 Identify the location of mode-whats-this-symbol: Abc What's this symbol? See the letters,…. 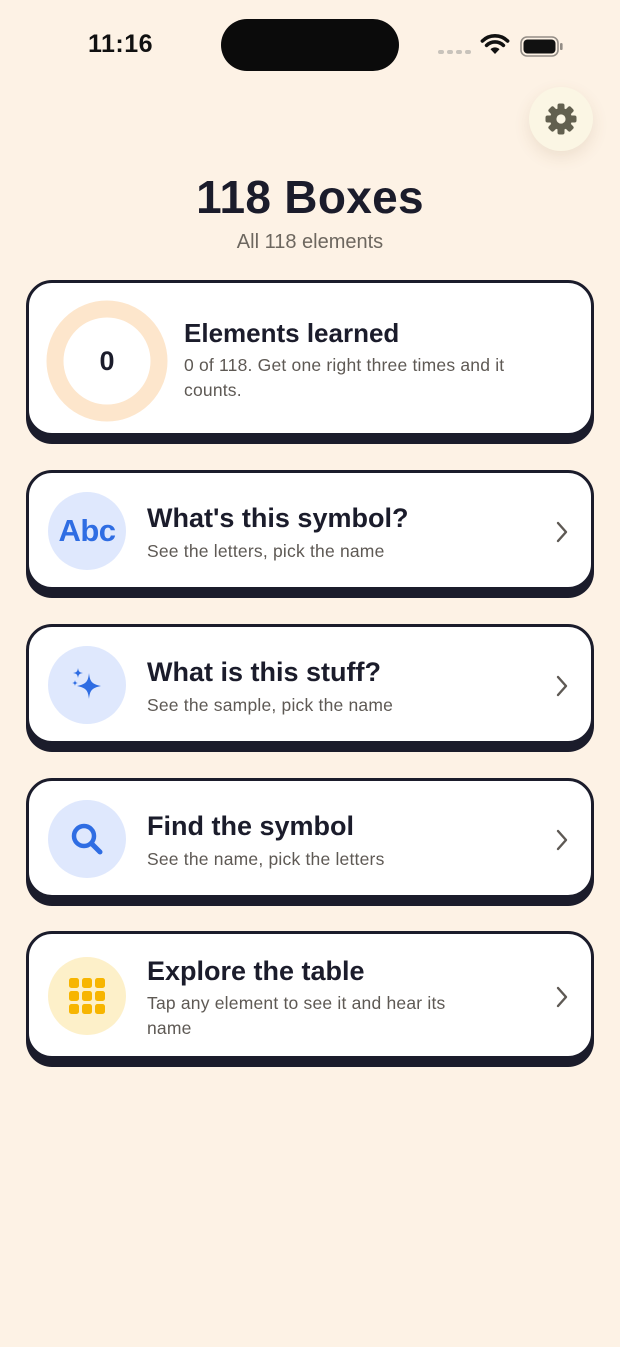
(310, 530).